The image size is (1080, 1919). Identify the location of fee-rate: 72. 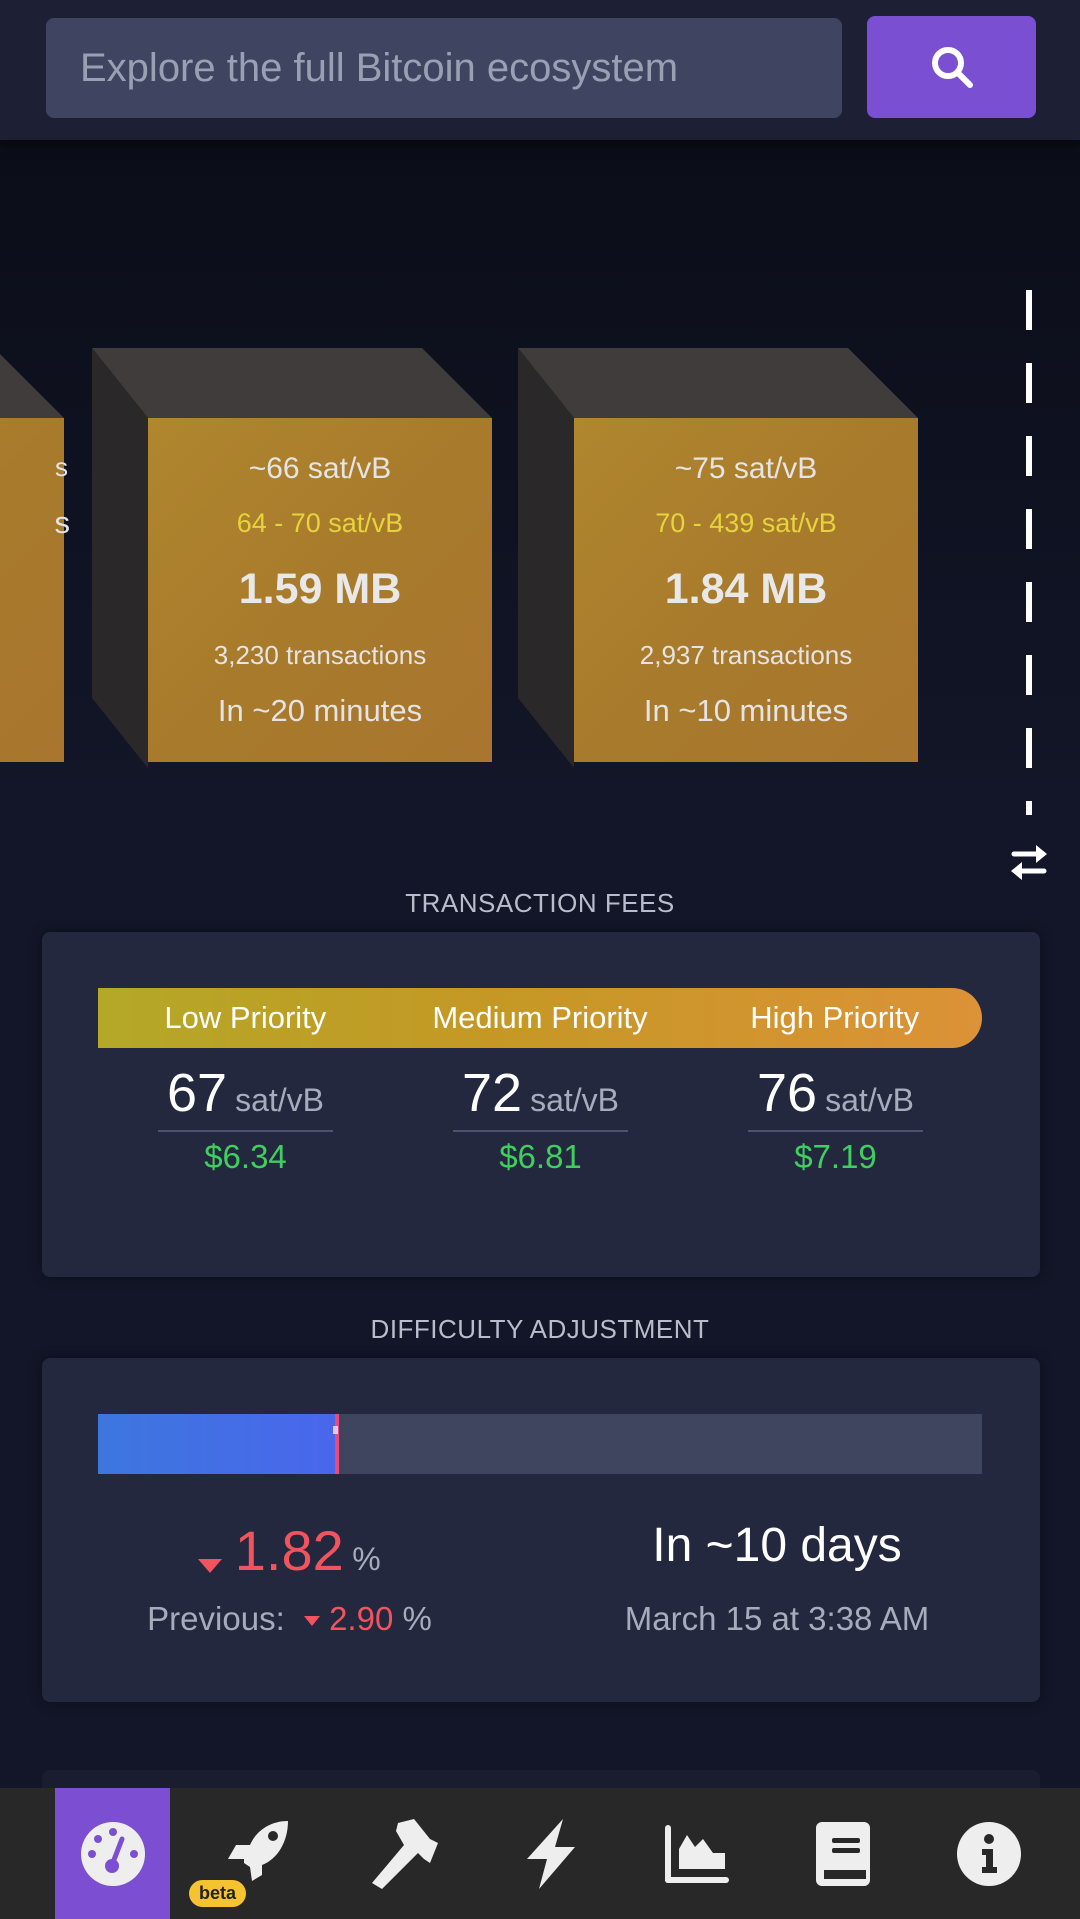
(492, 1093).